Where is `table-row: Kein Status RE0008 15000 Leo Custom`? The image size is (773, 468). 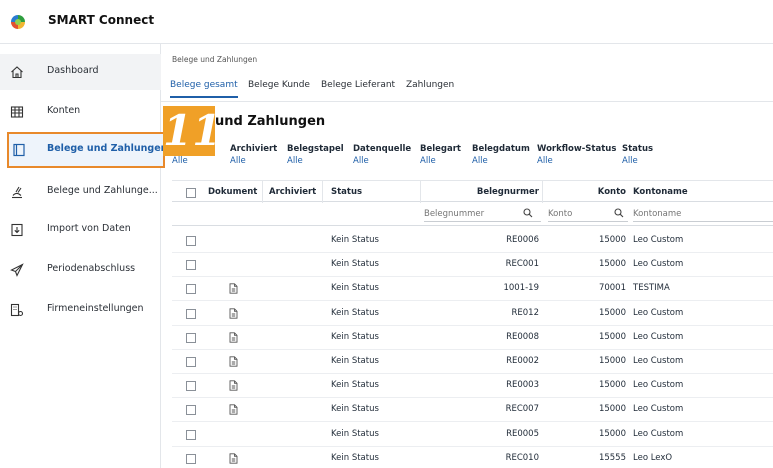 table-row: Kein Status RE0008 15000 Leo Custom is located at coordinates (472, 338).